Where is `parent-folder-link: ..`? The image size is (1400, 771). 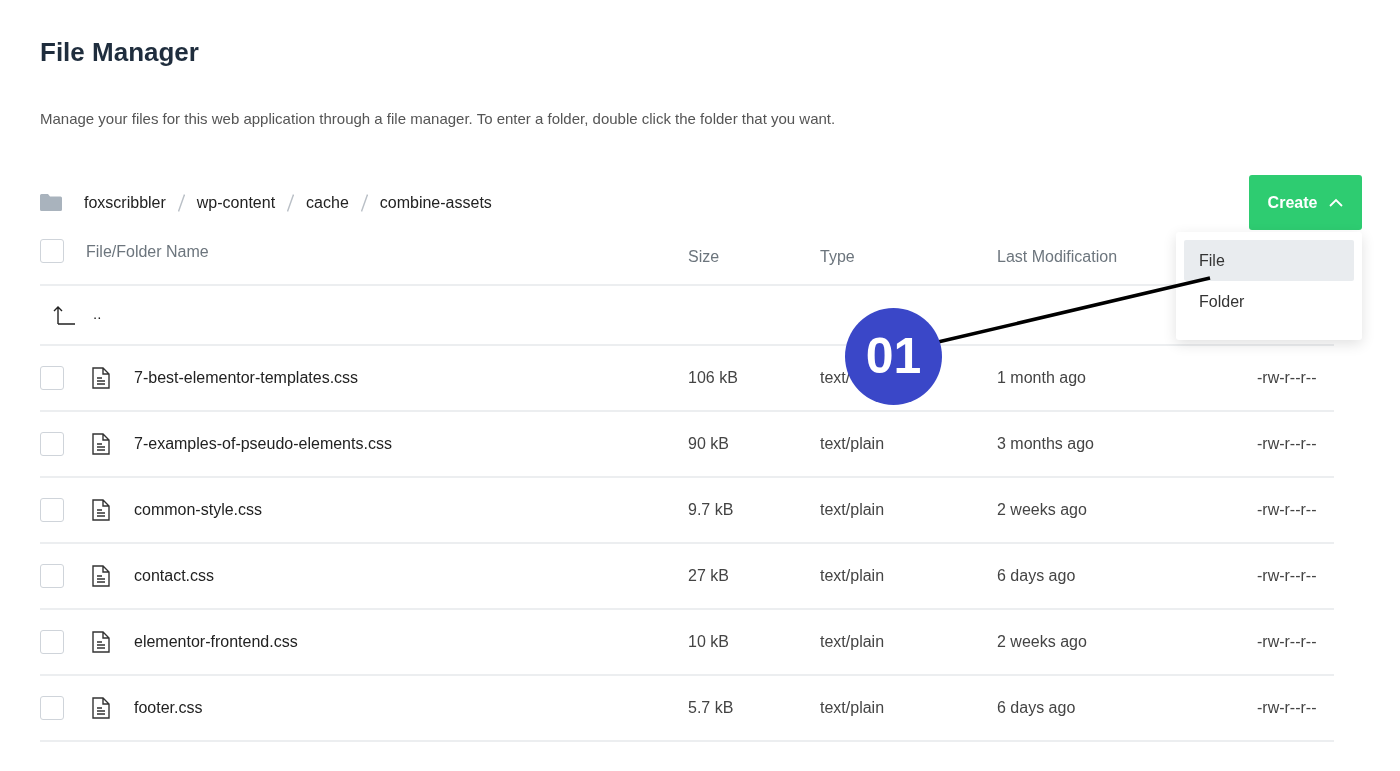 parent-folder-link: .. is located at coordinates (97, 314).